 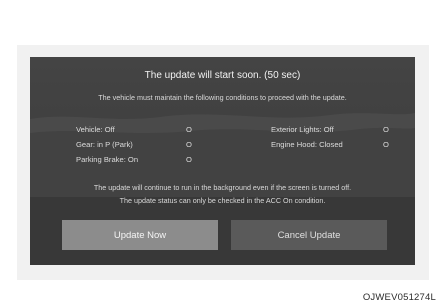 What do you see at coordinates (307, 144) in the screenshot?
I see `condition-engine-hood-label: Engine Hood: Closed` at bounding box center [307, 144].